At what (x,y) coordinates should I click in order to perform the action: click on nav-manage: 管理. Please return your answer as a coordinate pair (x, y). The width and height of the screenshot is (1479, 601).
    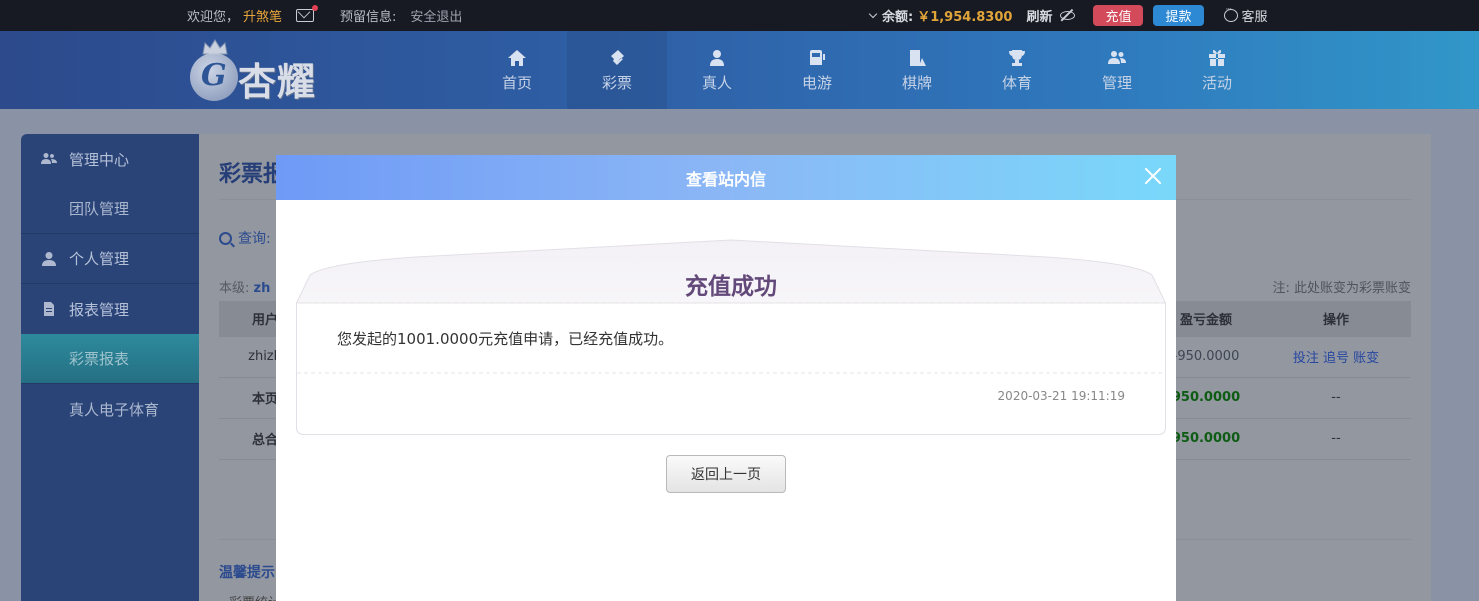
    Looking at the image, I should click on (1117, 70).